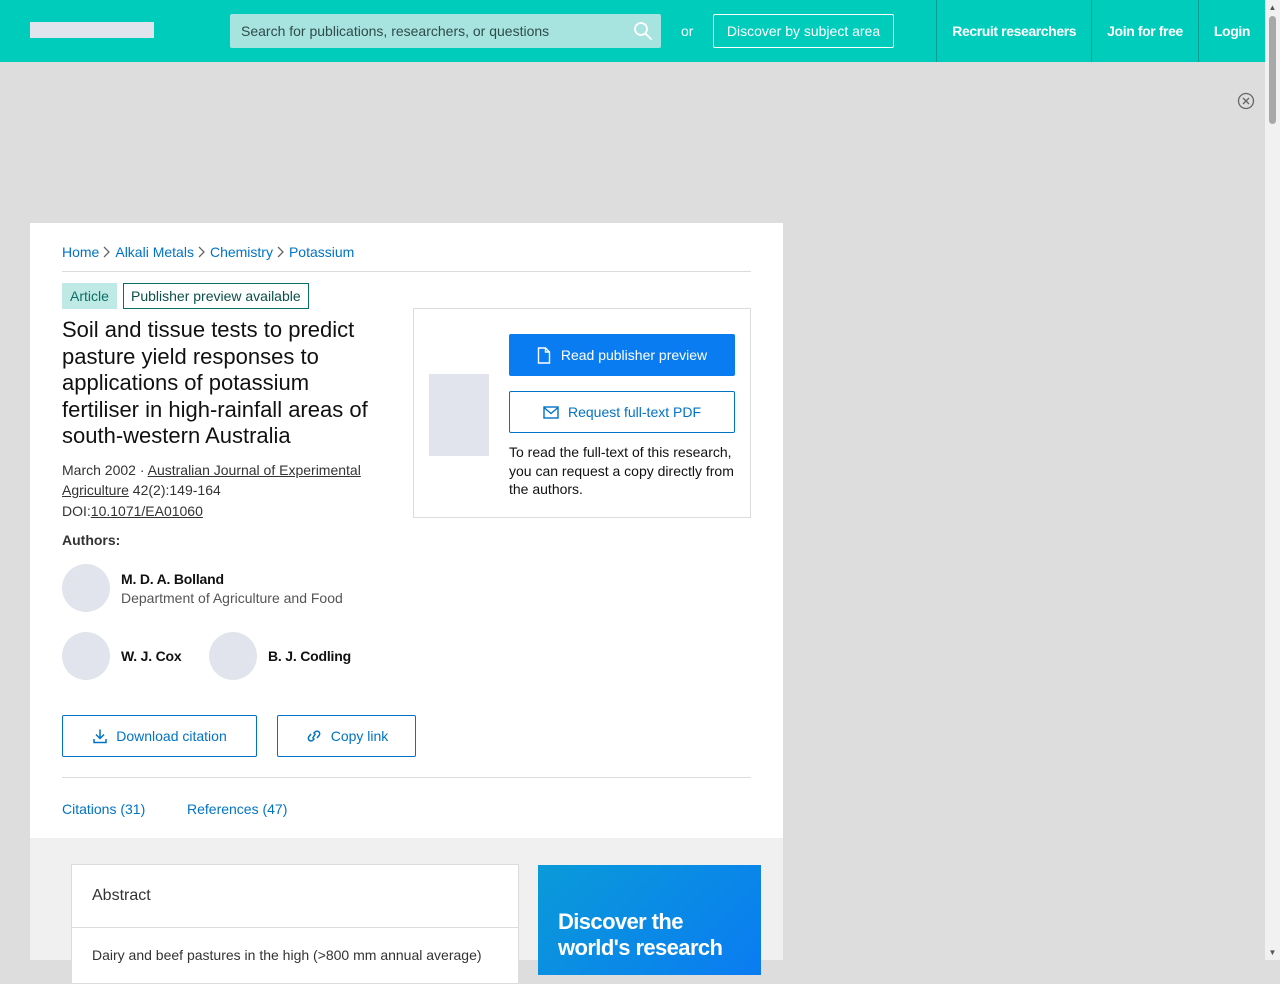 The image size is (1280, 984). I want to click on author-name: W. J. Cox, so click(151, 656).